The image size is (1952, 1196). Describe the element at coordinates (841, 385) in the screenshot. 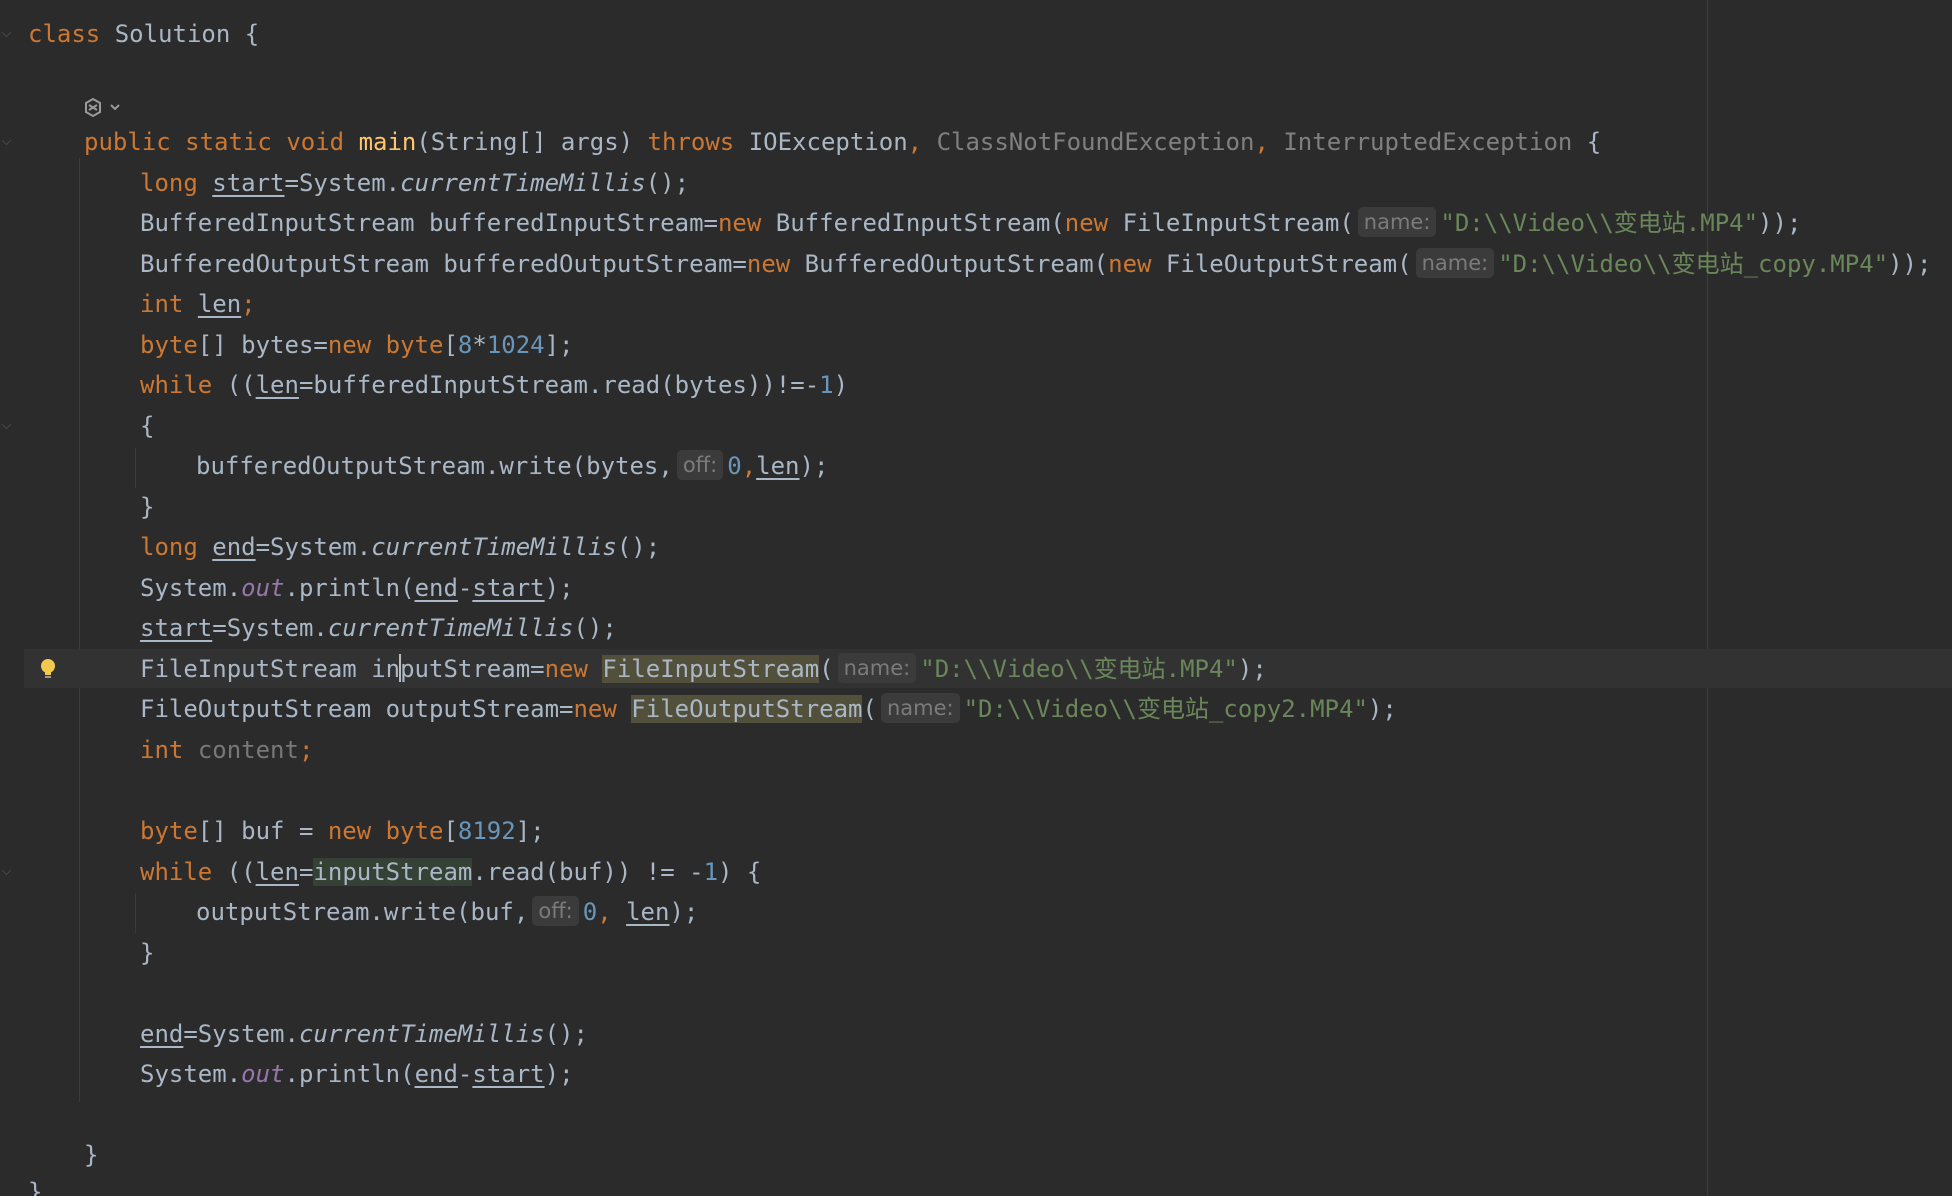

I see `code-text: )` at that location.